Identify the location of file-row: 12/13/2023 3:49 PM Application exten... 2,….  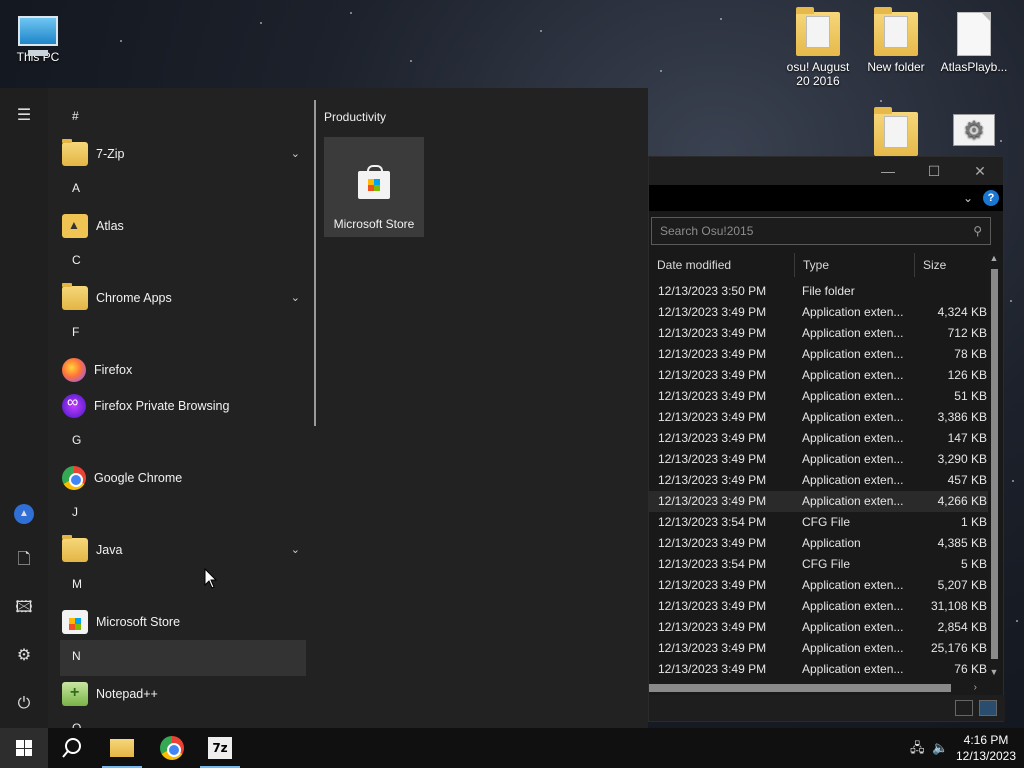
(819, 627).